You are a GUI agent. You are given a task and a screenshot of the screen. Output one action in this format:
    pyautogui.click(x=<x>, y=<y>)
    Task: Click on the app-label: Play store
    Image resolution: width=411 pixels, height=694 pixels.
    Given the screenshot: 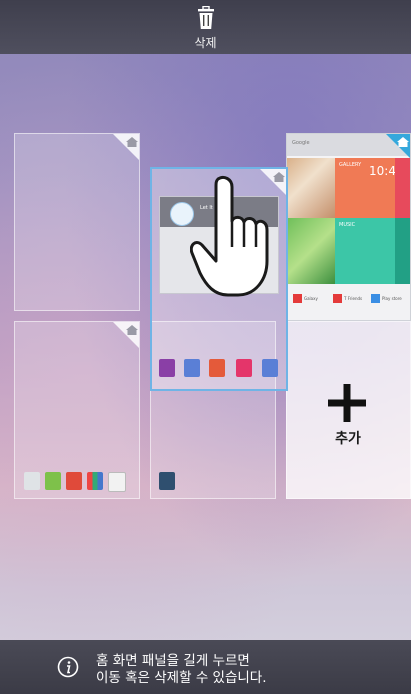 What is the action you would take?
    pyautogui.click(x=392, y=298)
    